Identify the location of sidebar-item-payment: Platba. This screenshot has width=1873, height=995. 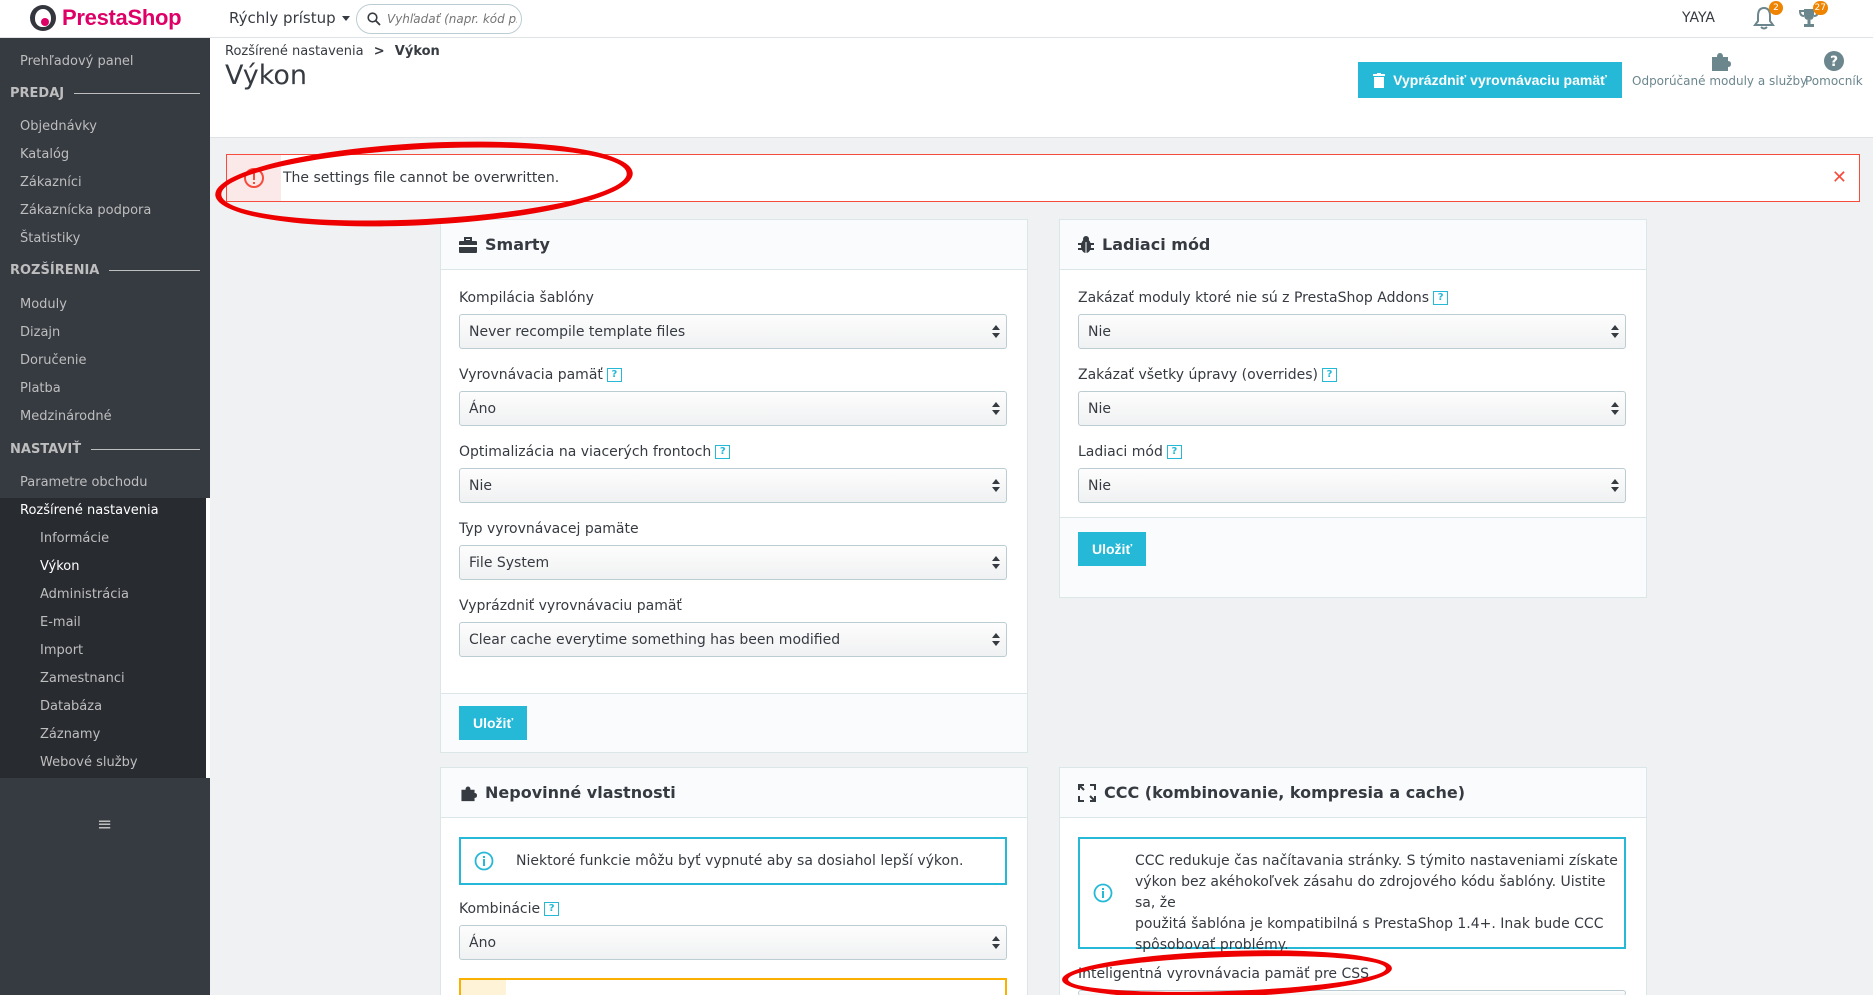
(40, 388).